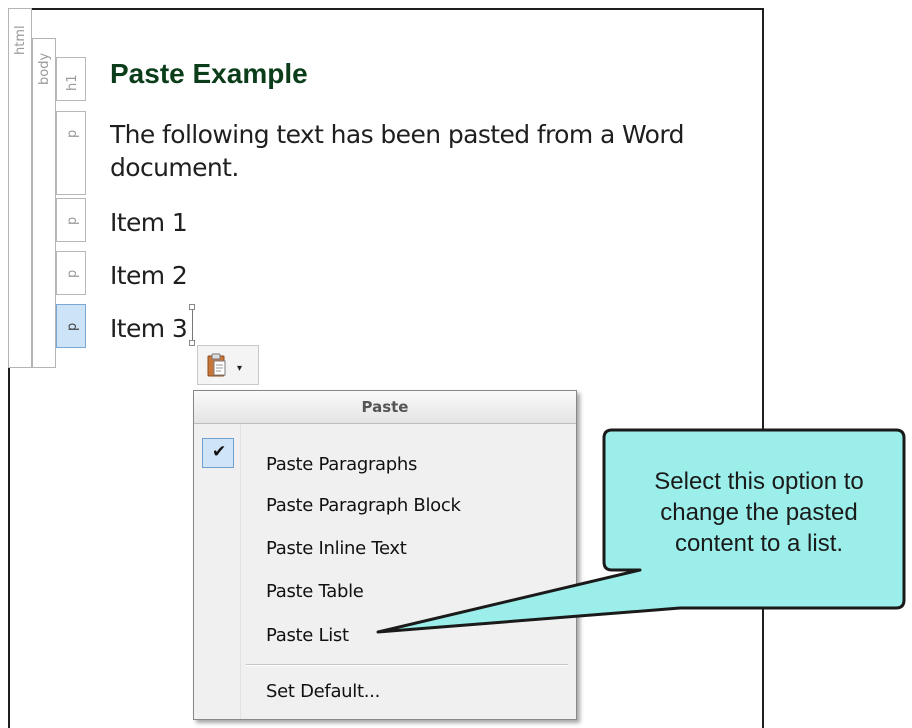 This screenshot has height=728, width=912. Describe the element at coordinates (20, 188) in the screenshot. I see `html-tag-column: html` at that location.